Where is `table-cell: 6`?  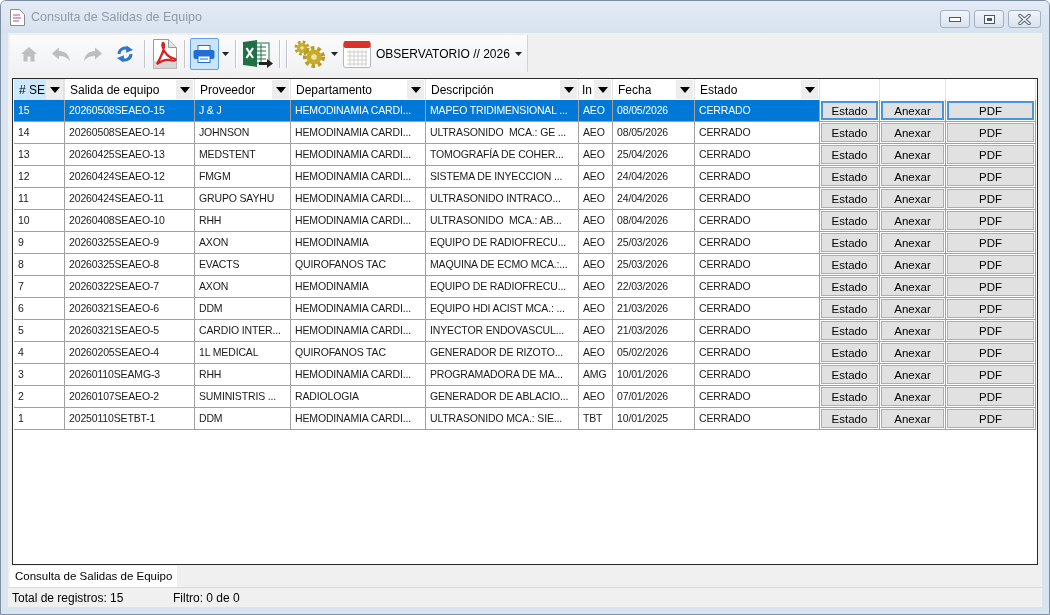 table-cell: 6 is located at coordinates (39, 309).